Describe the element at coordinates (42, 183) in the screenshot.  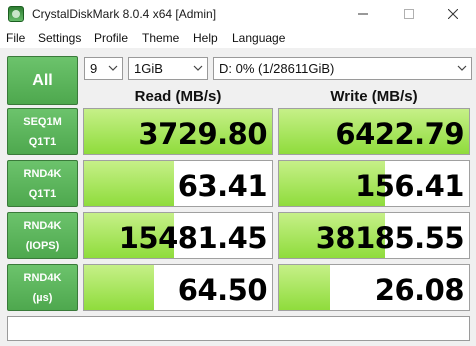
I see `test-rnd4k-q1t1-button: RND4K Q1T1` at that location.